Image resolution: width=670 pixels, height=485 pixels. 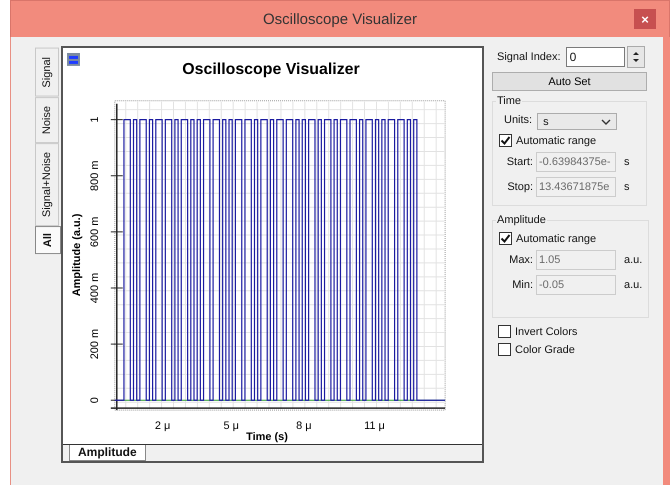 What do you see at coordinates (271, 69) in the screenshot?
I see `plot-title: Oscilloscope Visualizer` at bounding box center [271, 69].